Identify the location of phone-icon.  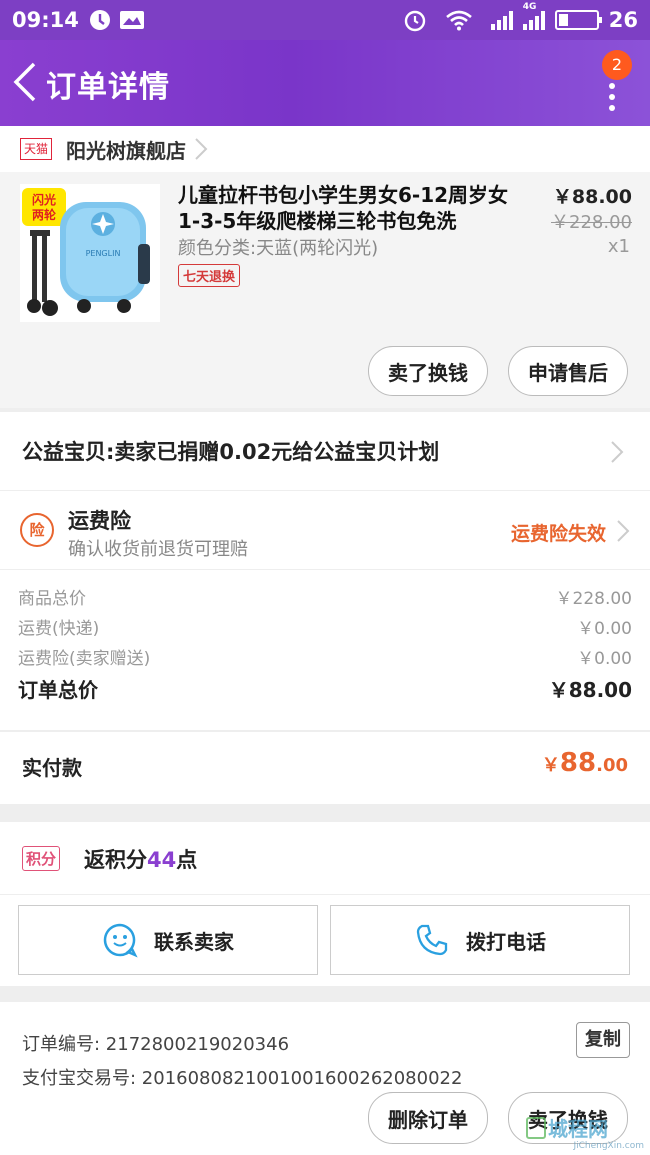
(432, 940).